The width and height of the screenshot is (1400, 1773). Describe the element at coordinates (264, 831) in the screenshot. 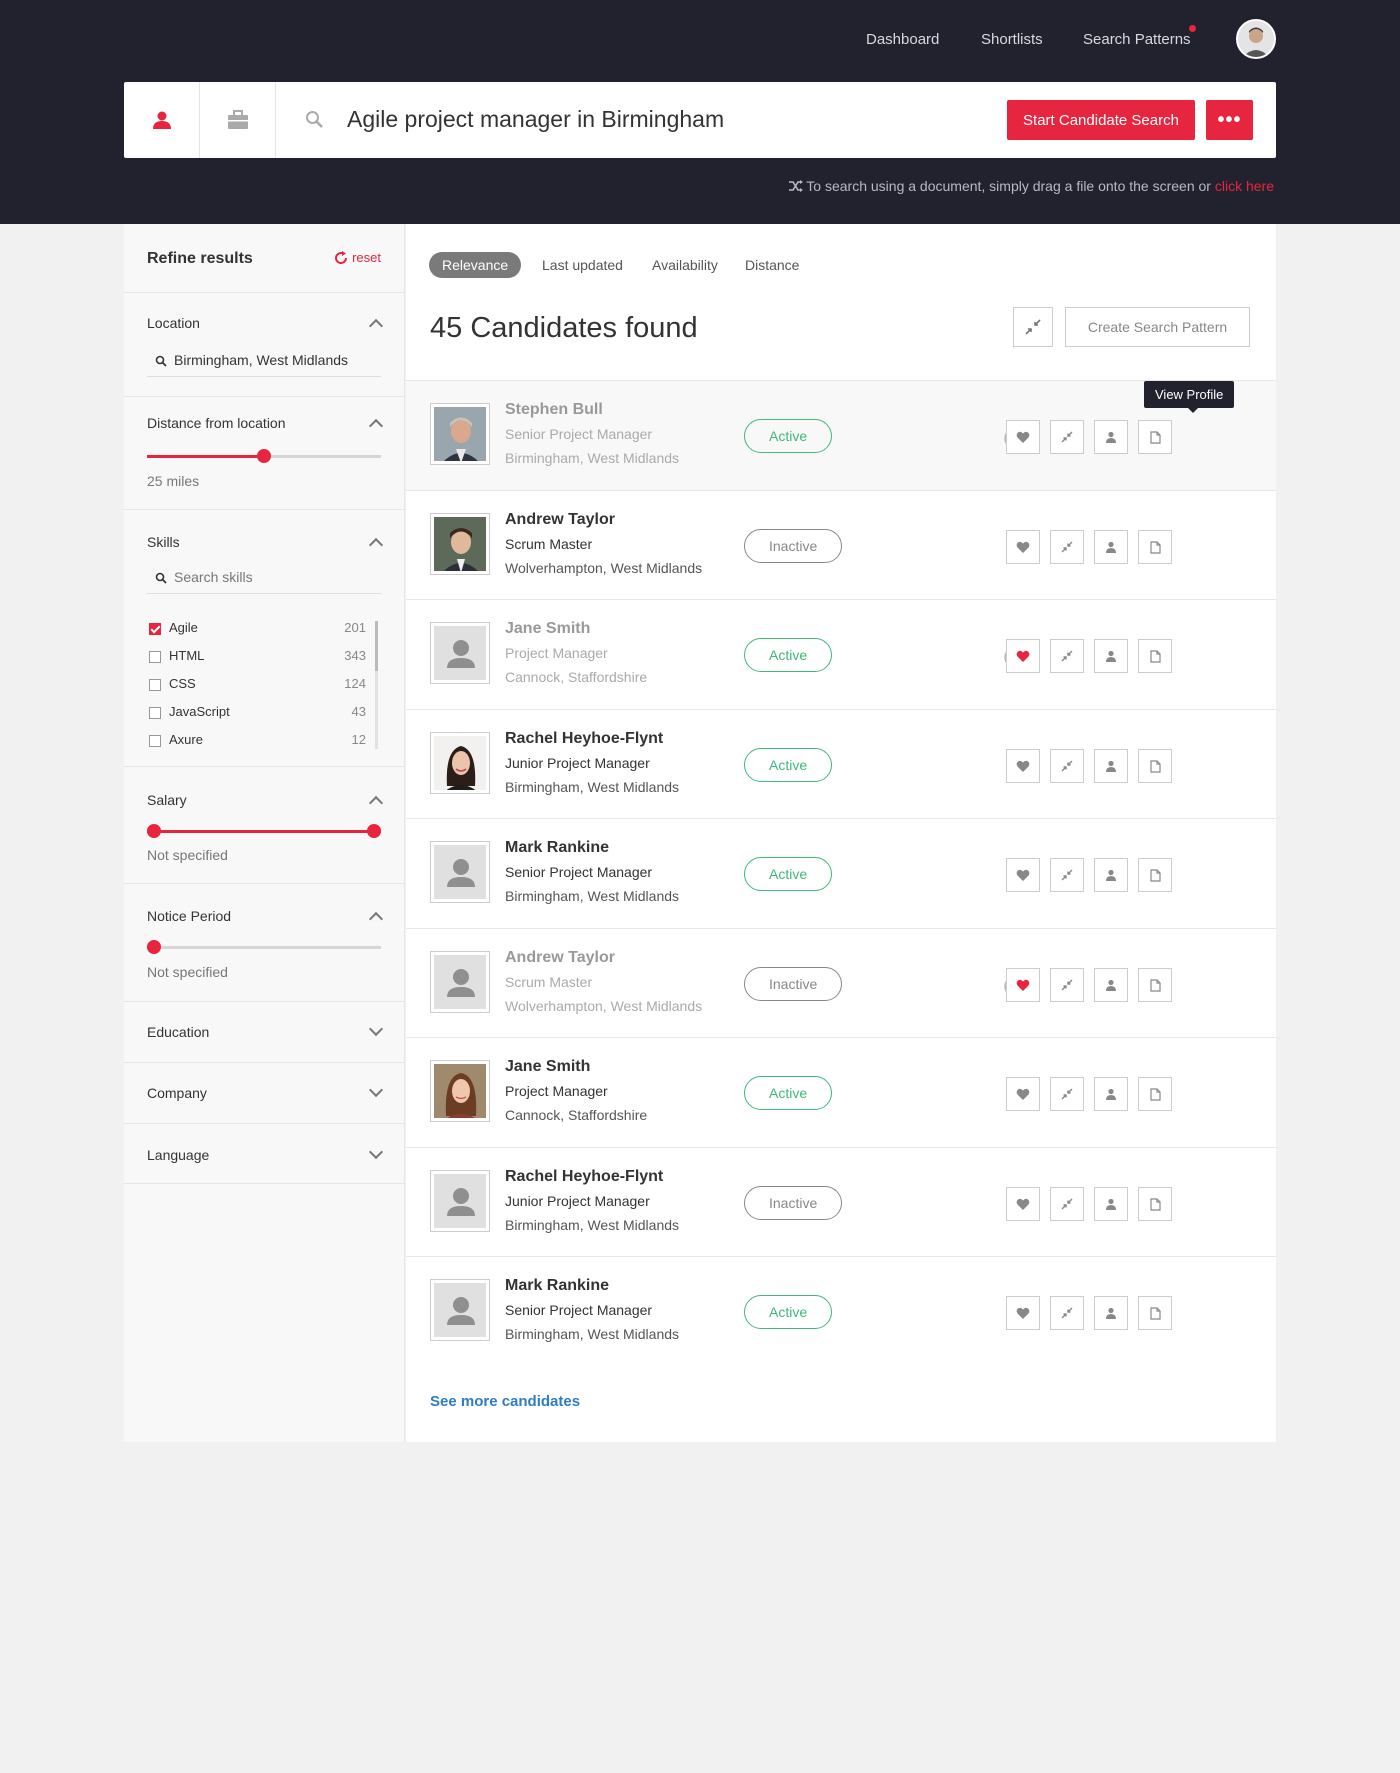

I see `salary-slider` at that location.